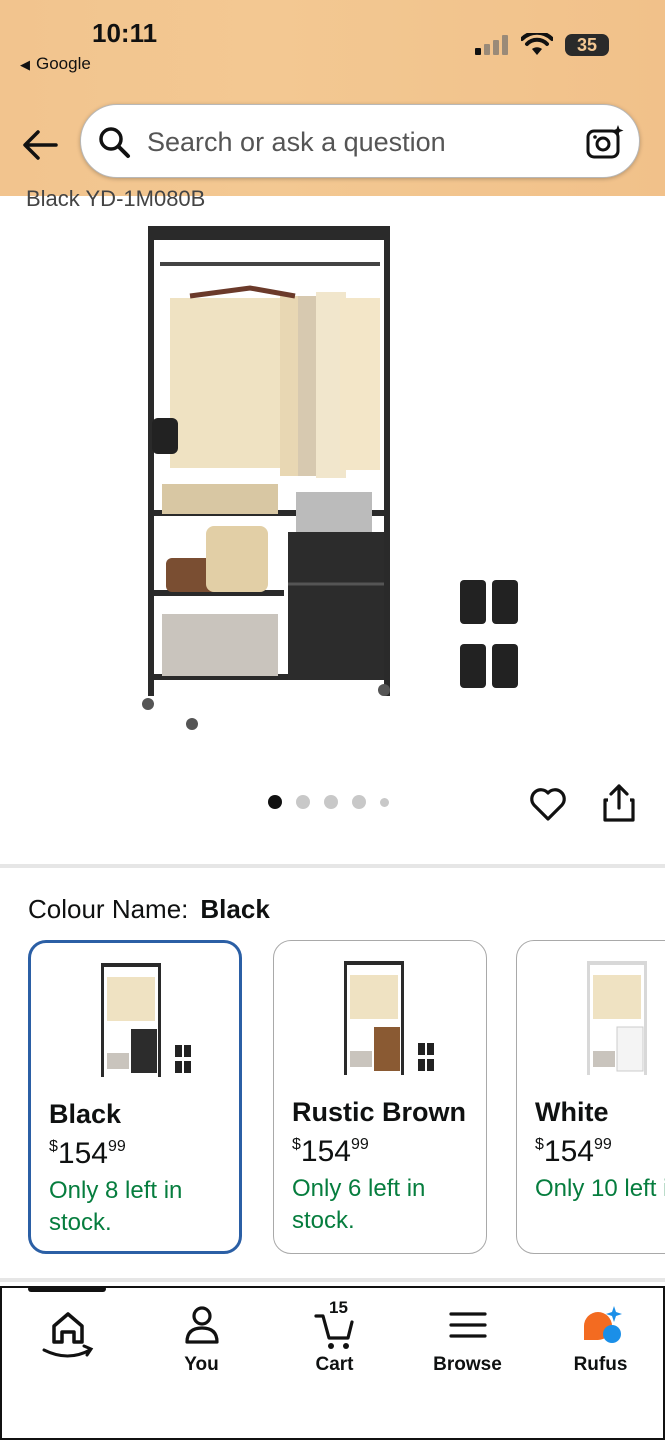 Image resolution: width=665 pixels, height=1440 pixels. I want to click on tab-cart: 15 Cart, so click(334, 1343).